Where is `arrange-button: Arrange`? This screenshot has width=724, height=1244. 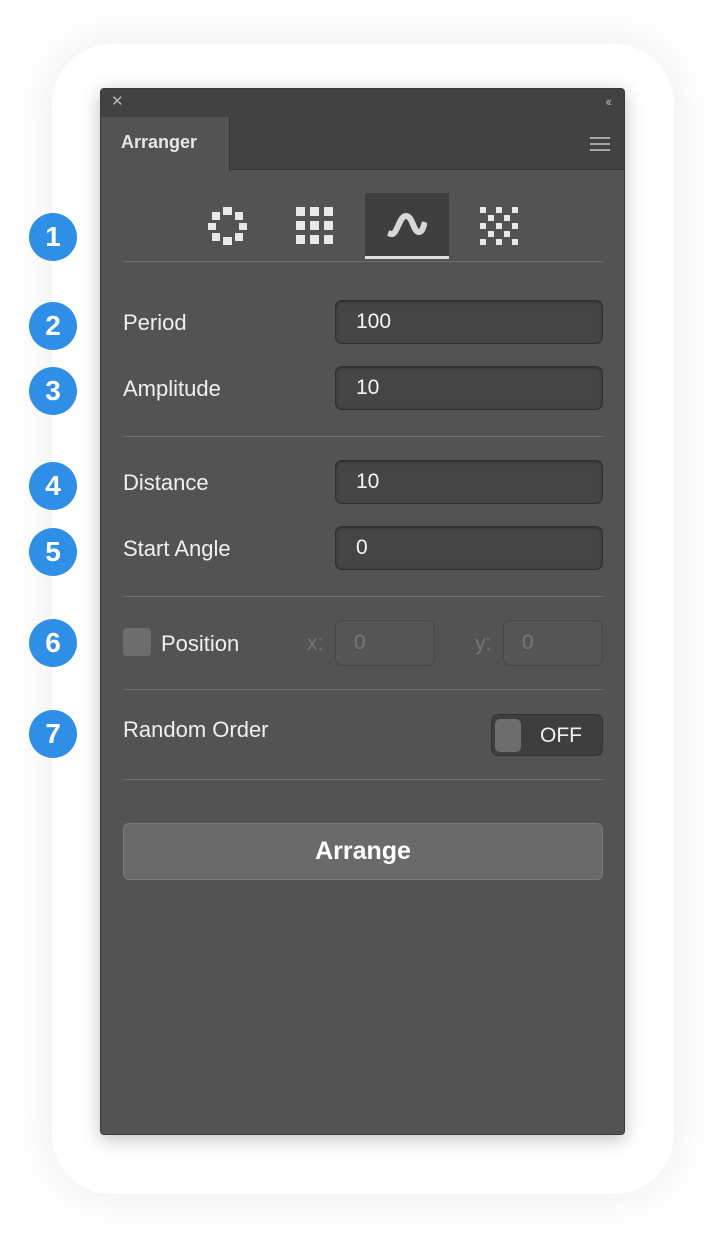 arrange-button: Arrange is located at coordinates (363, 851).